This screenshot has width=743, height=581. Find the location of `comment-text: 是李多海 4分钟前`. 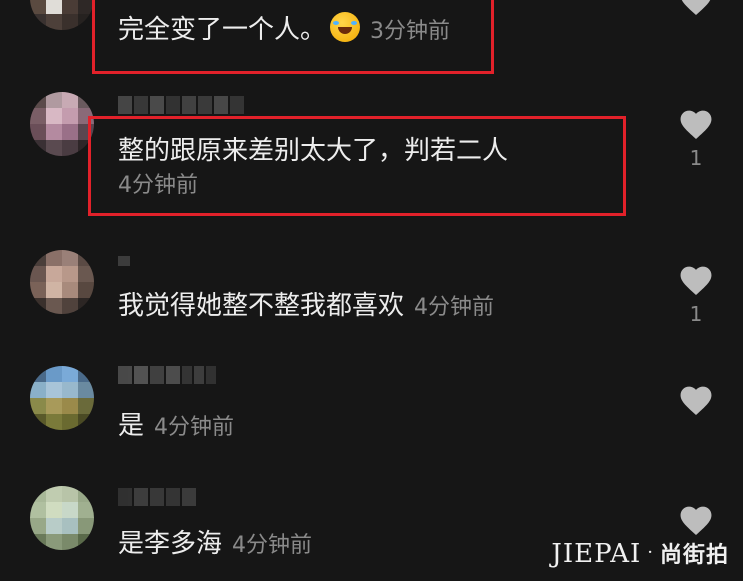

comment-text: 是李多海 4分钟前 is located at coordinates (215, 545).